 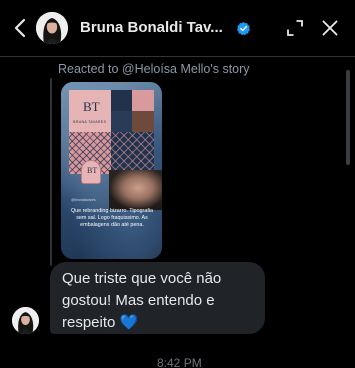 I want to click on story-brand-label: BRUNA TAVARES, so click(x=90, y=122).